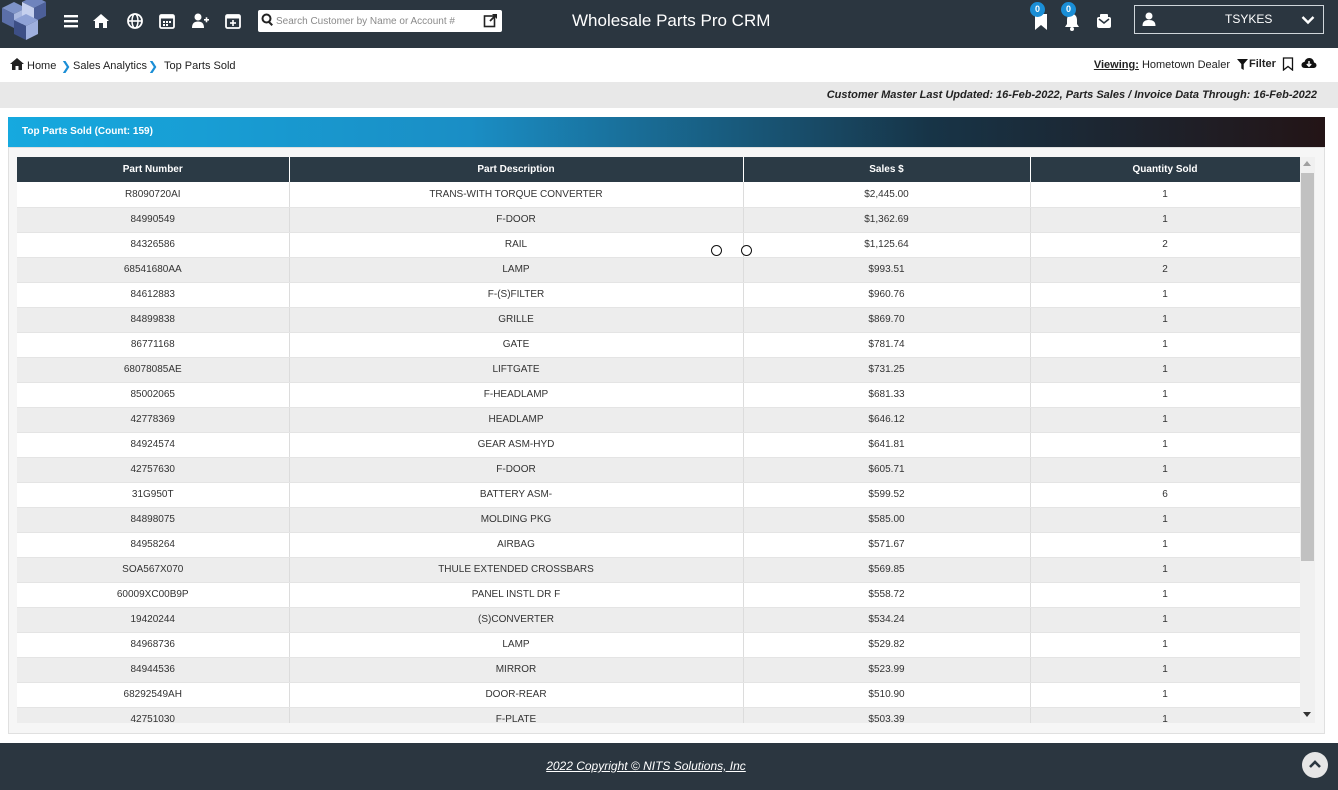 The height and width of the screenshot is (790, 1338). I want to click on table-cell: 42757630, so click(153, 470).